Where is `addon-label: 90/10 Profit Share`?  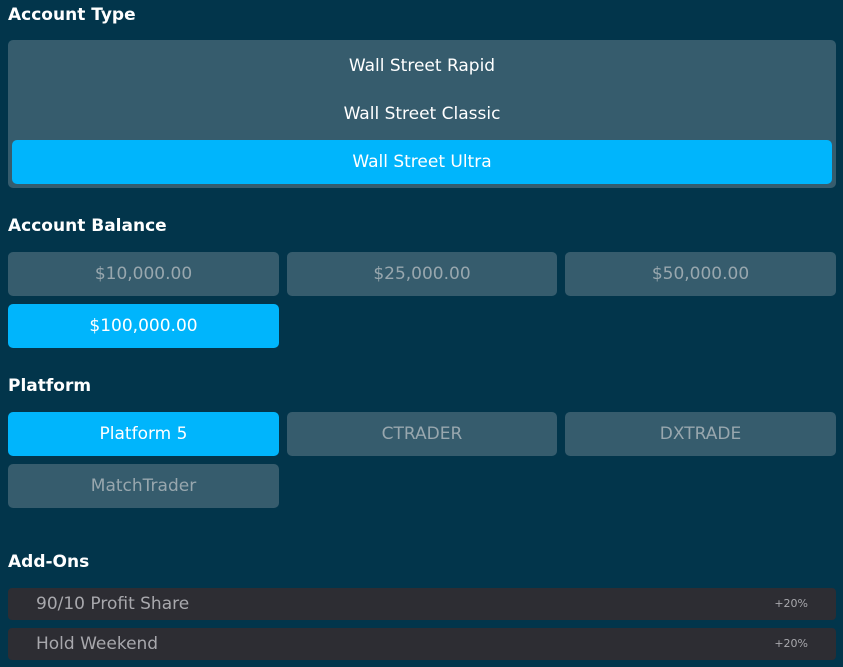 addon-label: 90/10 Profit Share is located at coordinates (113, 604).